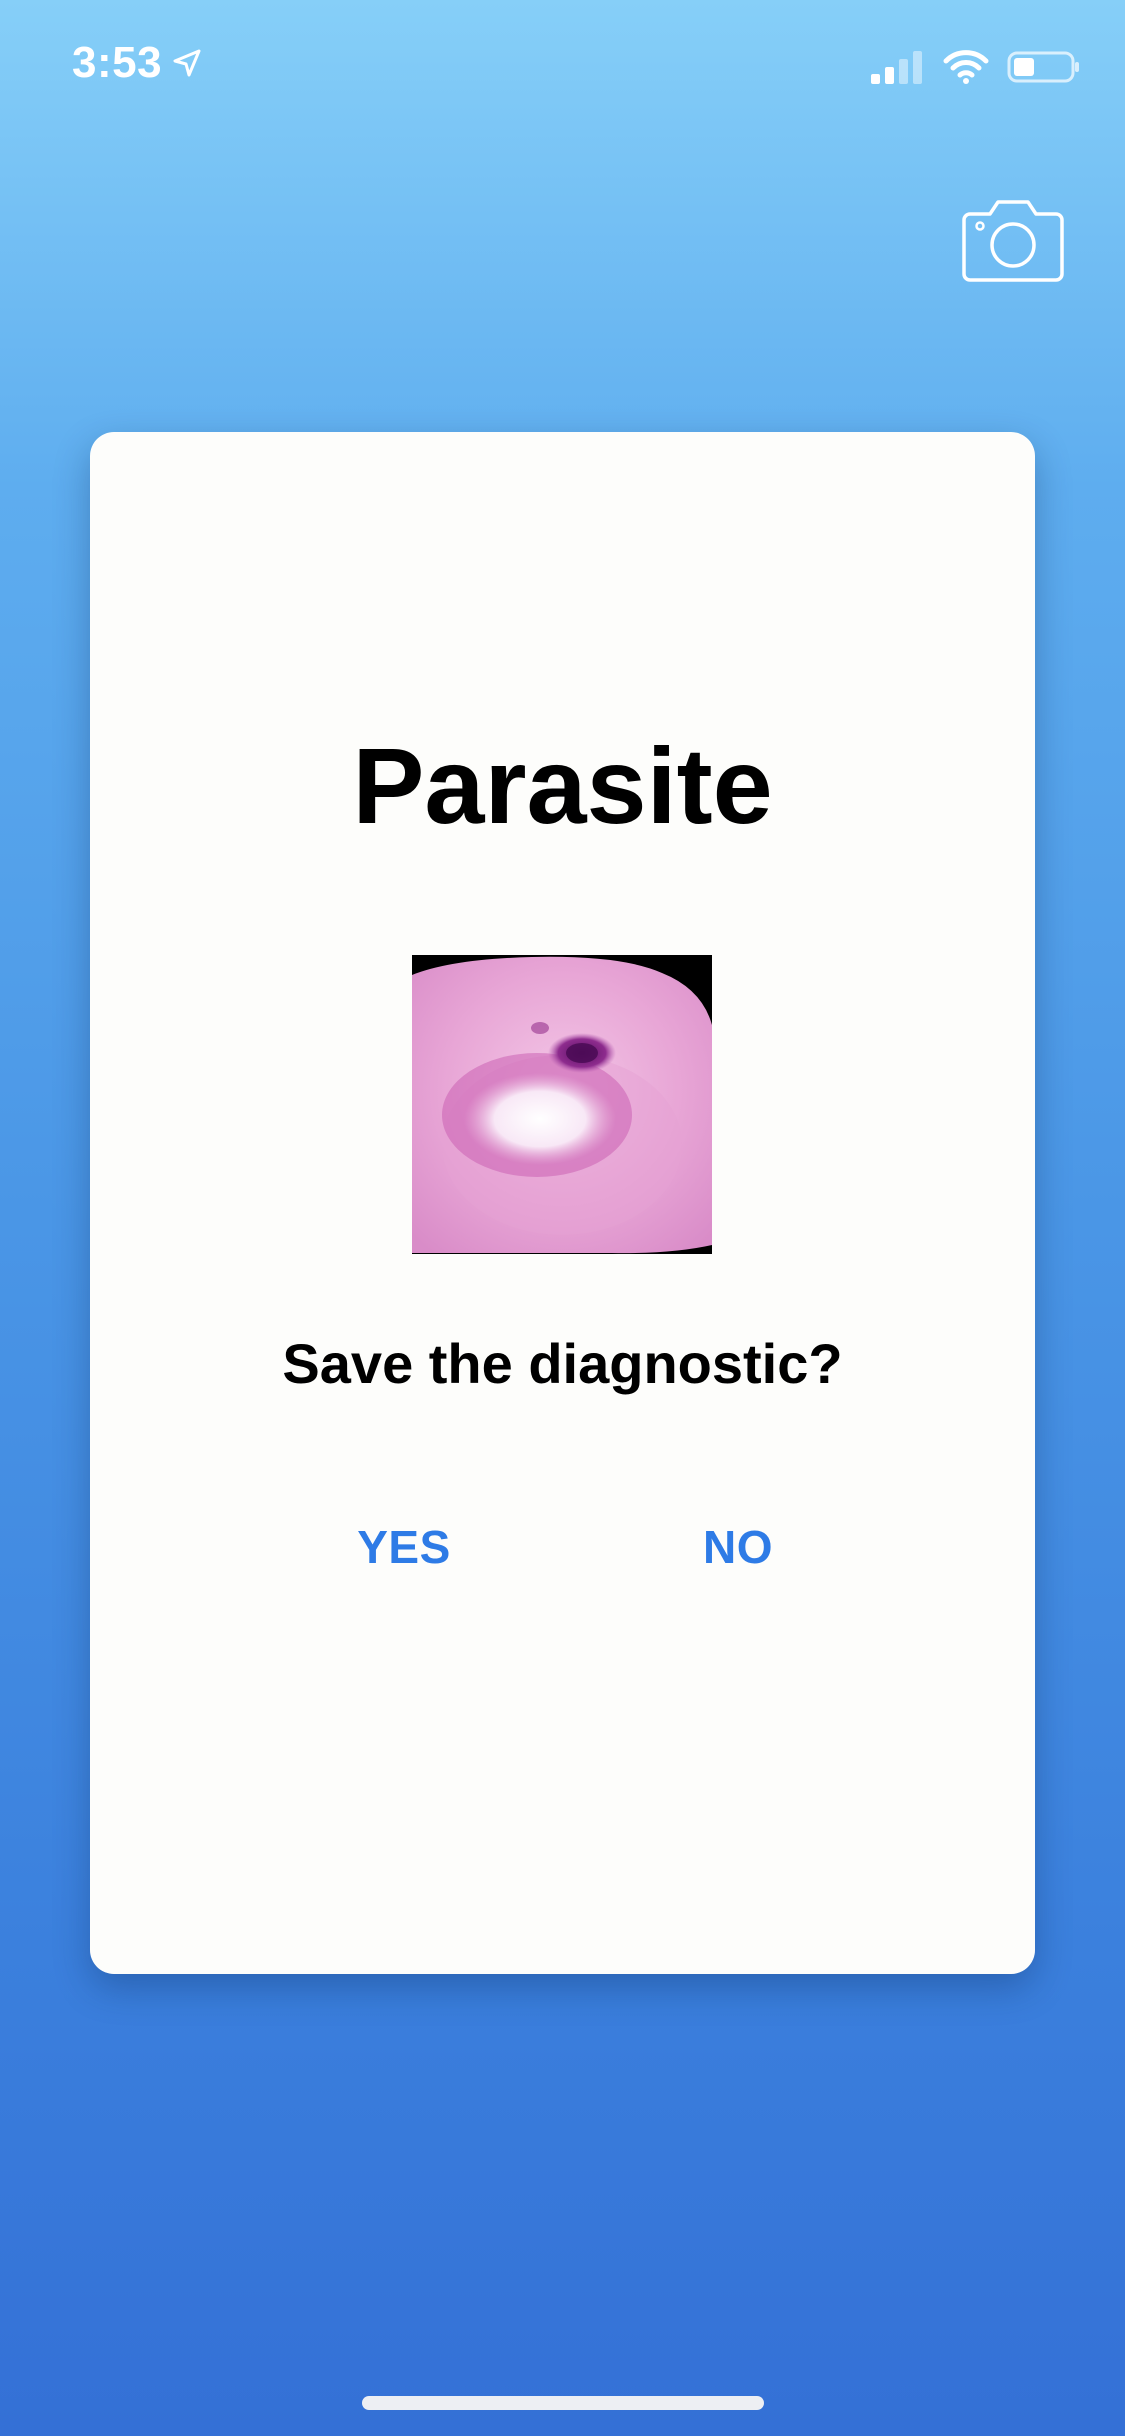 The width and height of the screenshot is (1125, 2436). What do you see at coordinates (562, 66) in the screenshot?
I see `status-bar: 3:53` at bounding box center [562, 66].